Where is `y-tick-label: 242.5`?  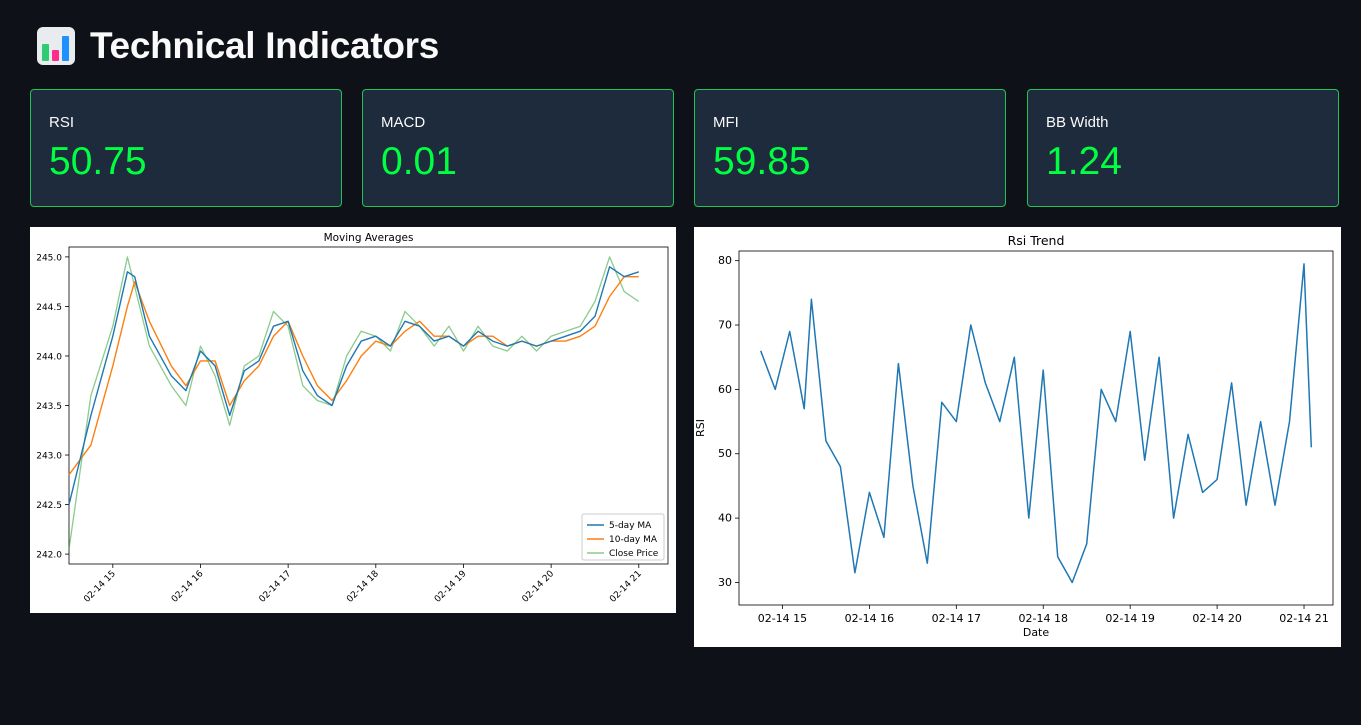
y-tick-label: 242.5 is located at coordinates (49, 506).